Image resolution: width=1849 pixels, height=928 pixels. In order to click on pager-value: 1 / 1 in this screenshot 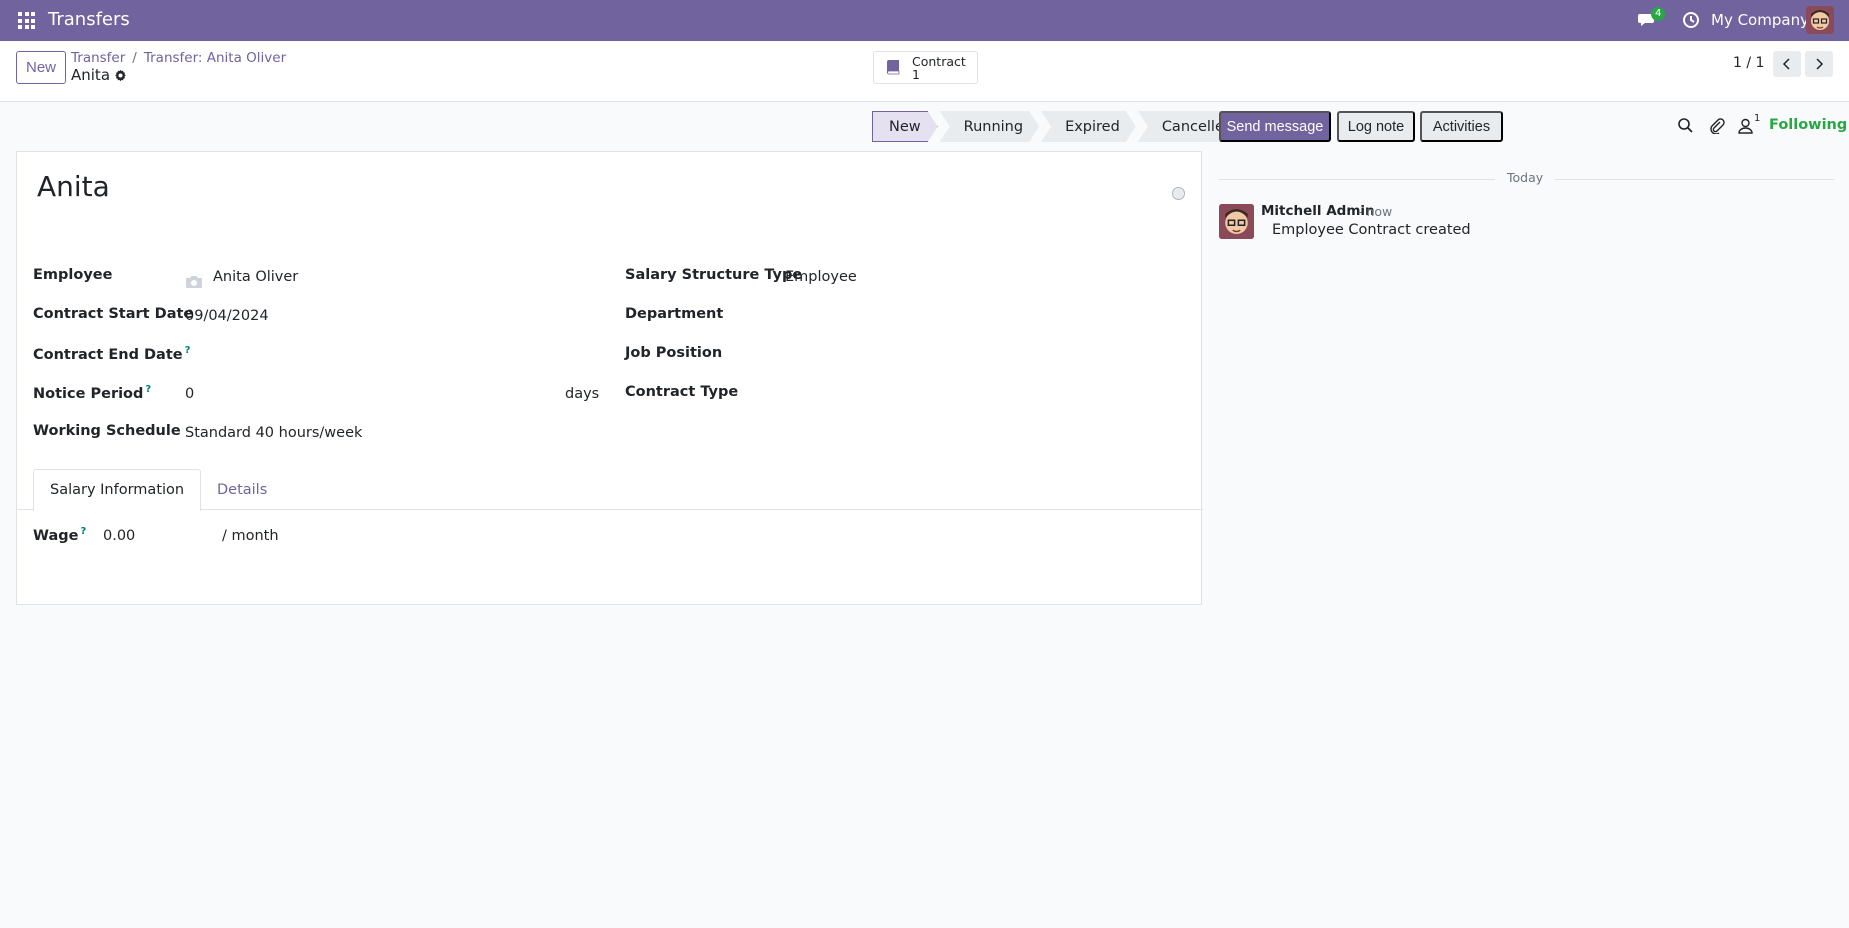, I will do `click(1748, 63)`.